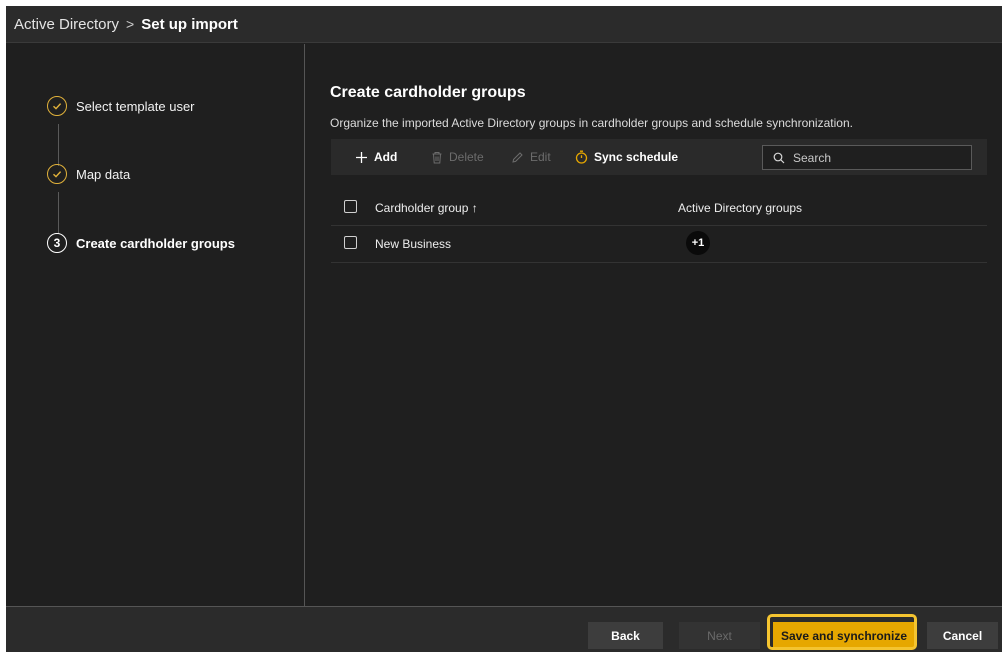  I want to click on sync-schedule-label: Sync schedule, so click(636, 157).